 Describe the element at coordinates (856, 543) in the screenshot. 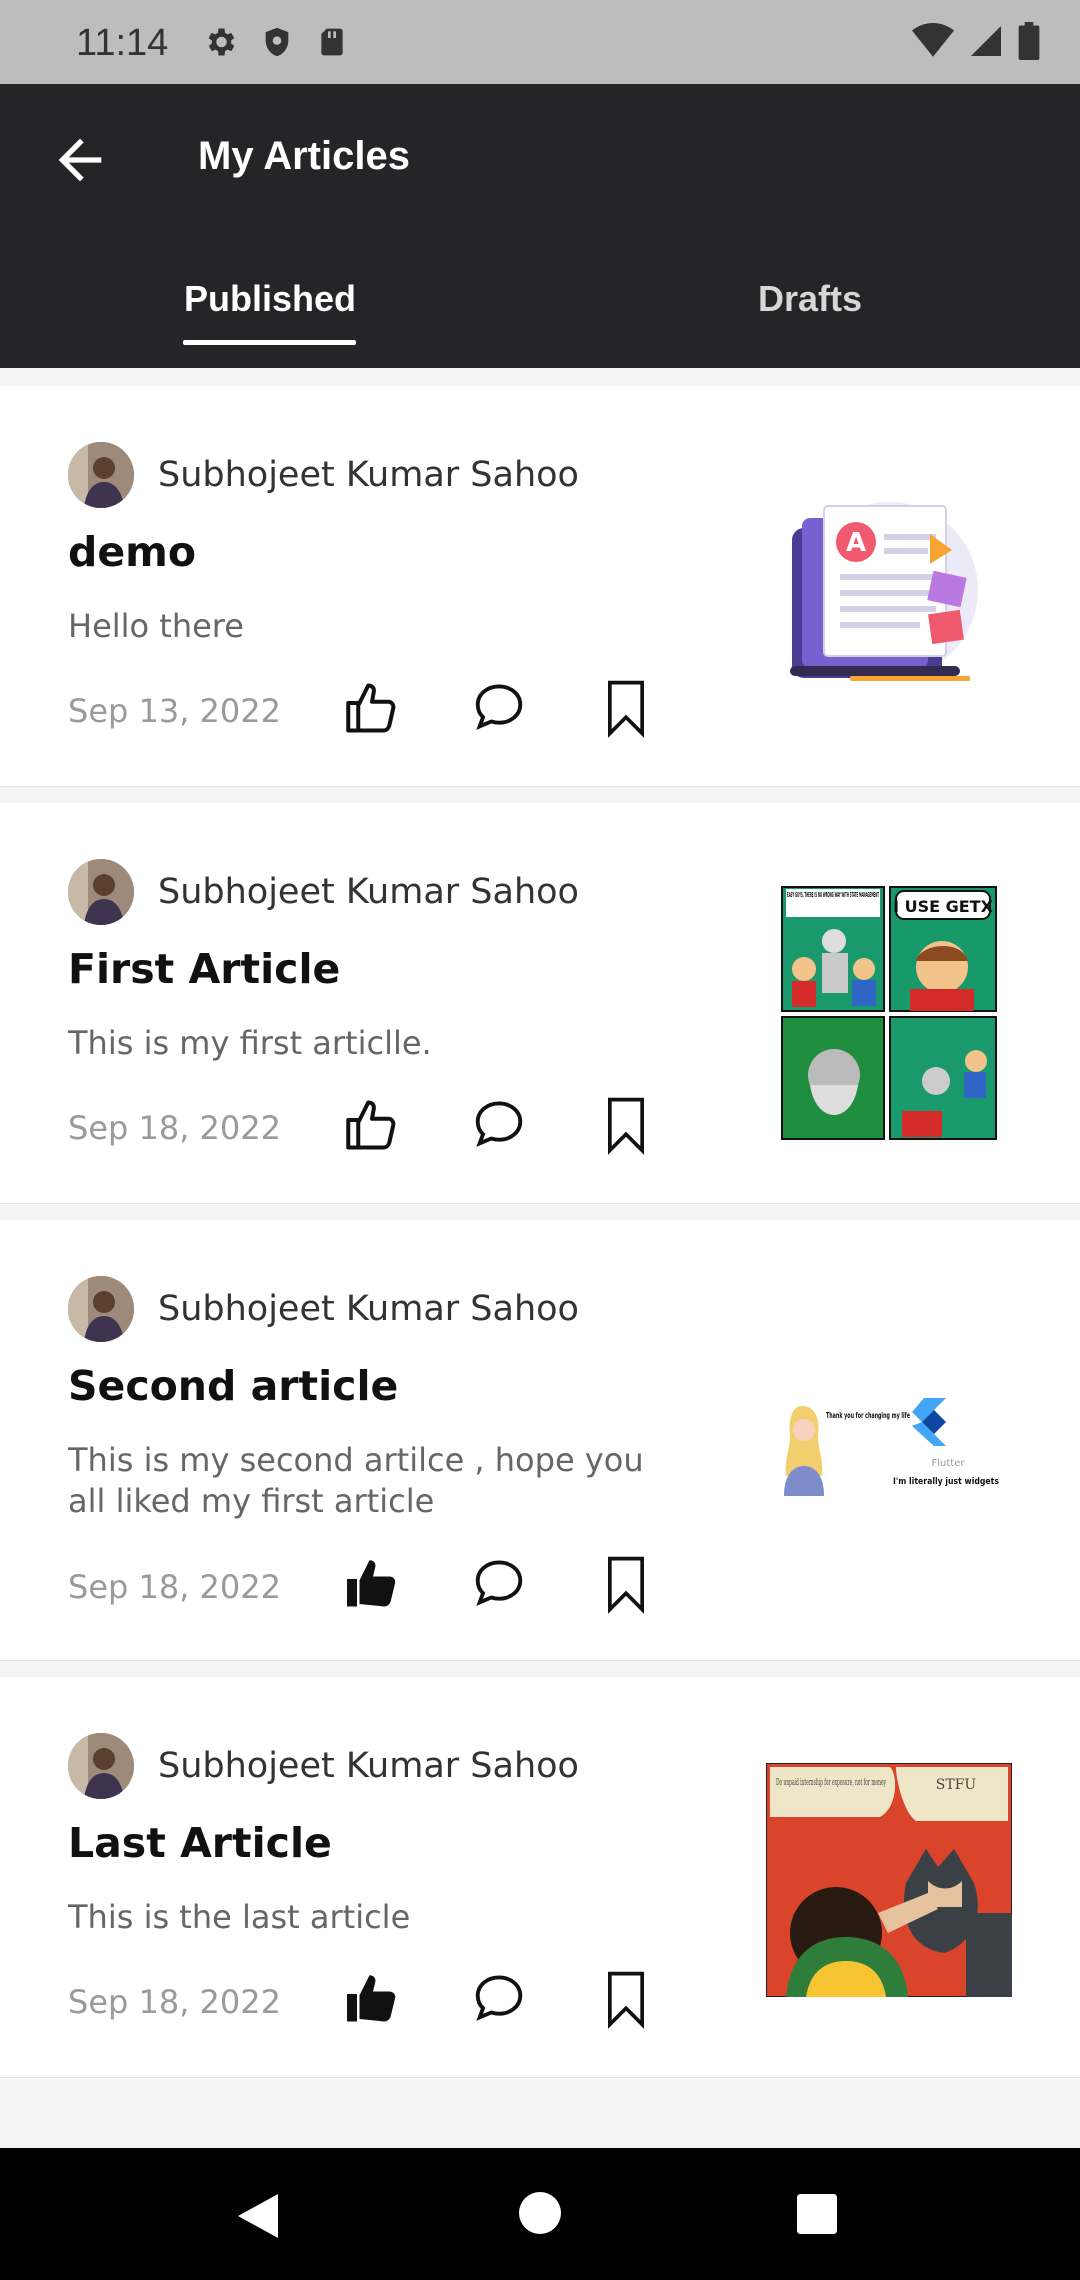

I see `svg-text: A` at that location.